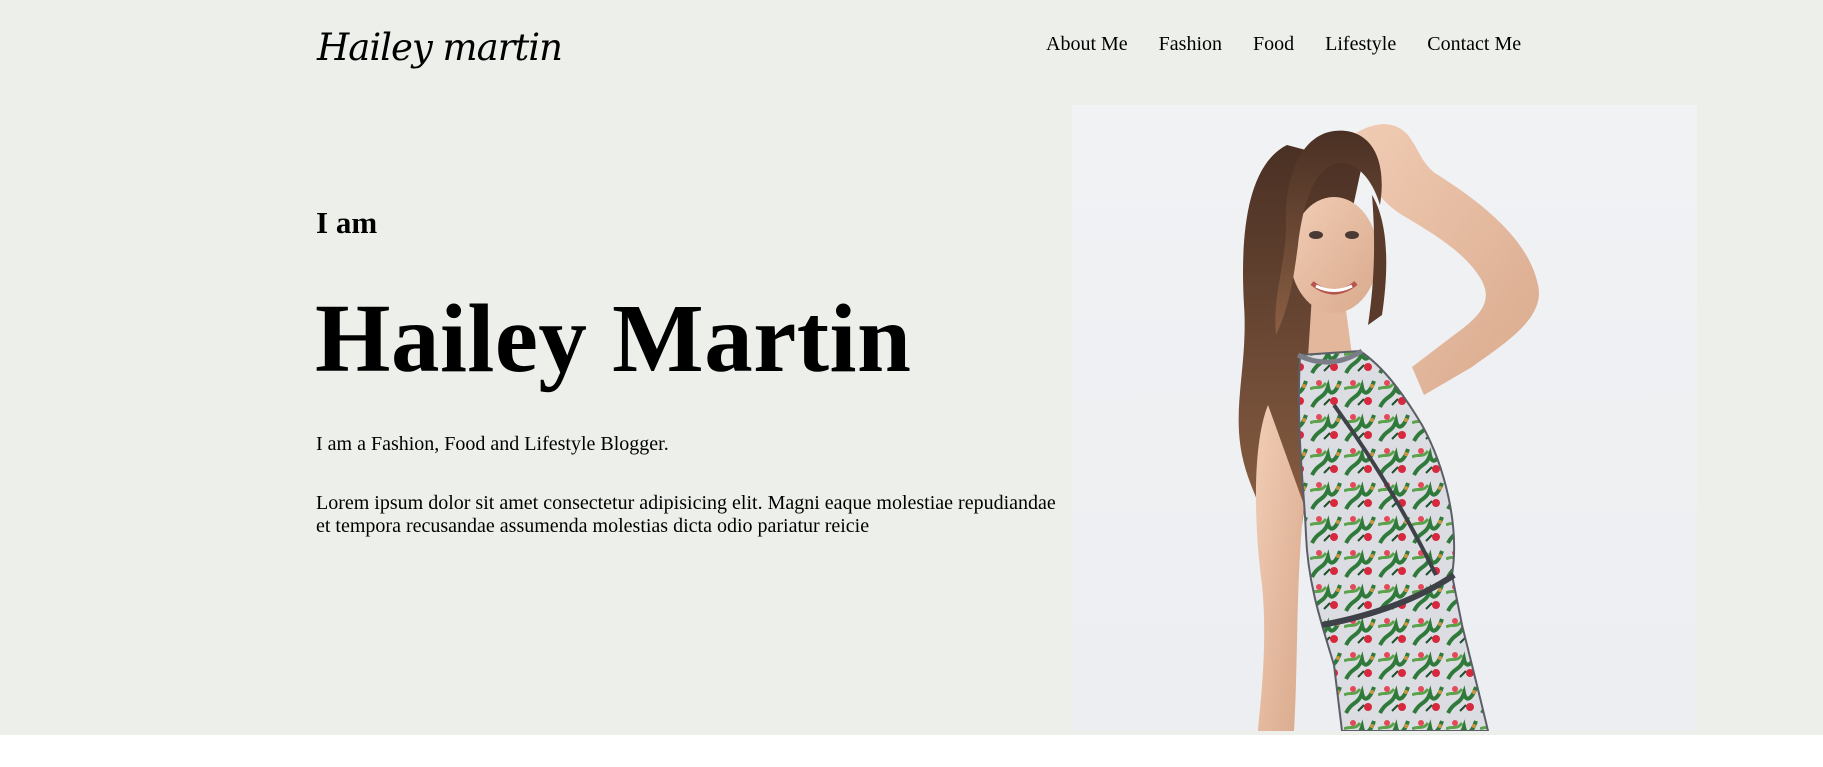 This screenshot has height=767, width=1823. Describe the element at coordinates (1474, 44) in the screenshot. I see `nav-item-contact-me: Contact Me` at that location.